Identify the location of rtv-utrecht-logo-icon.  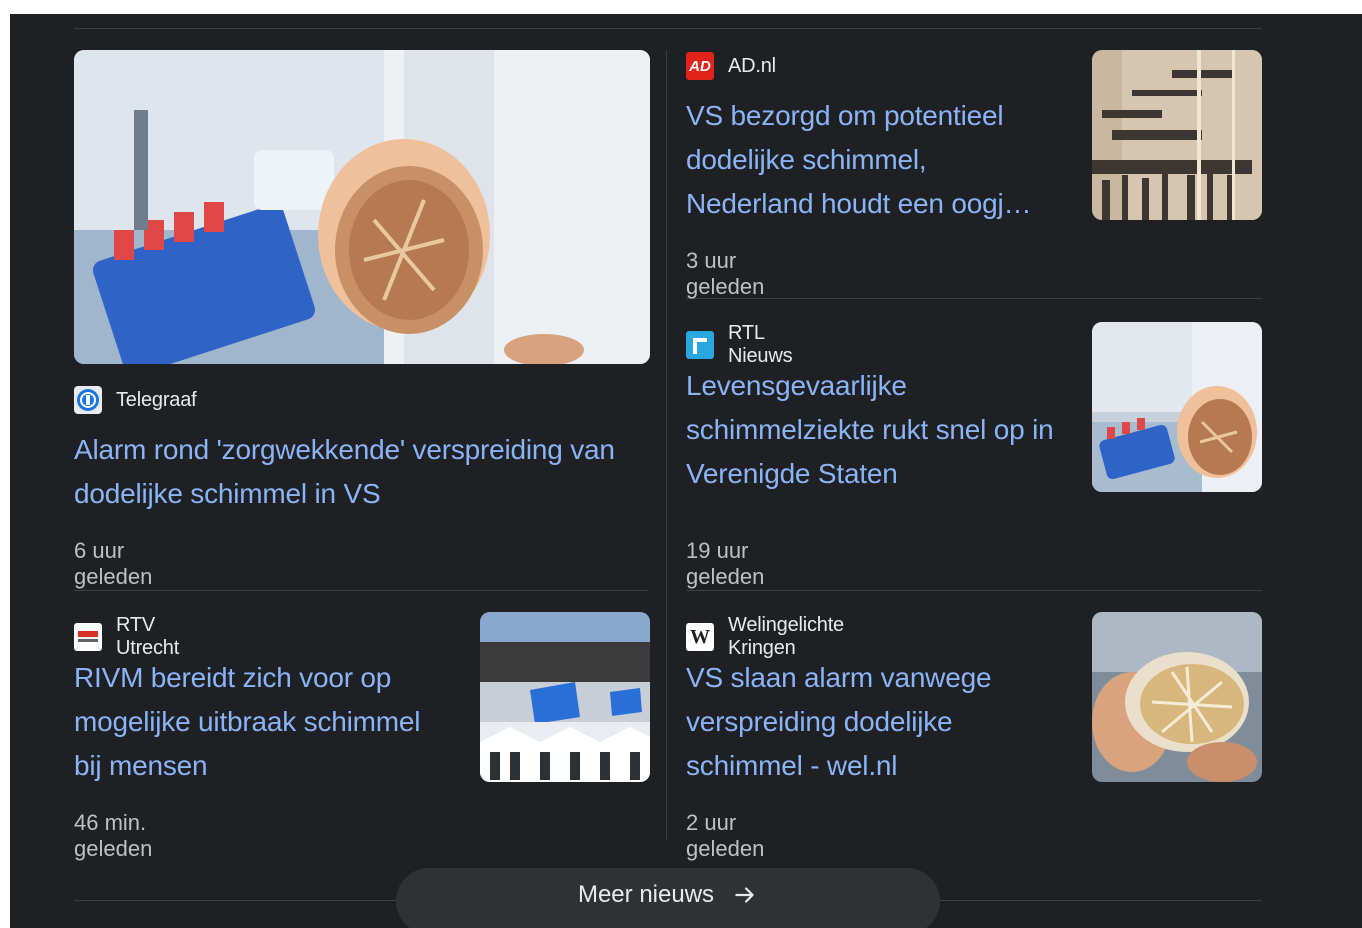
(88, 637).